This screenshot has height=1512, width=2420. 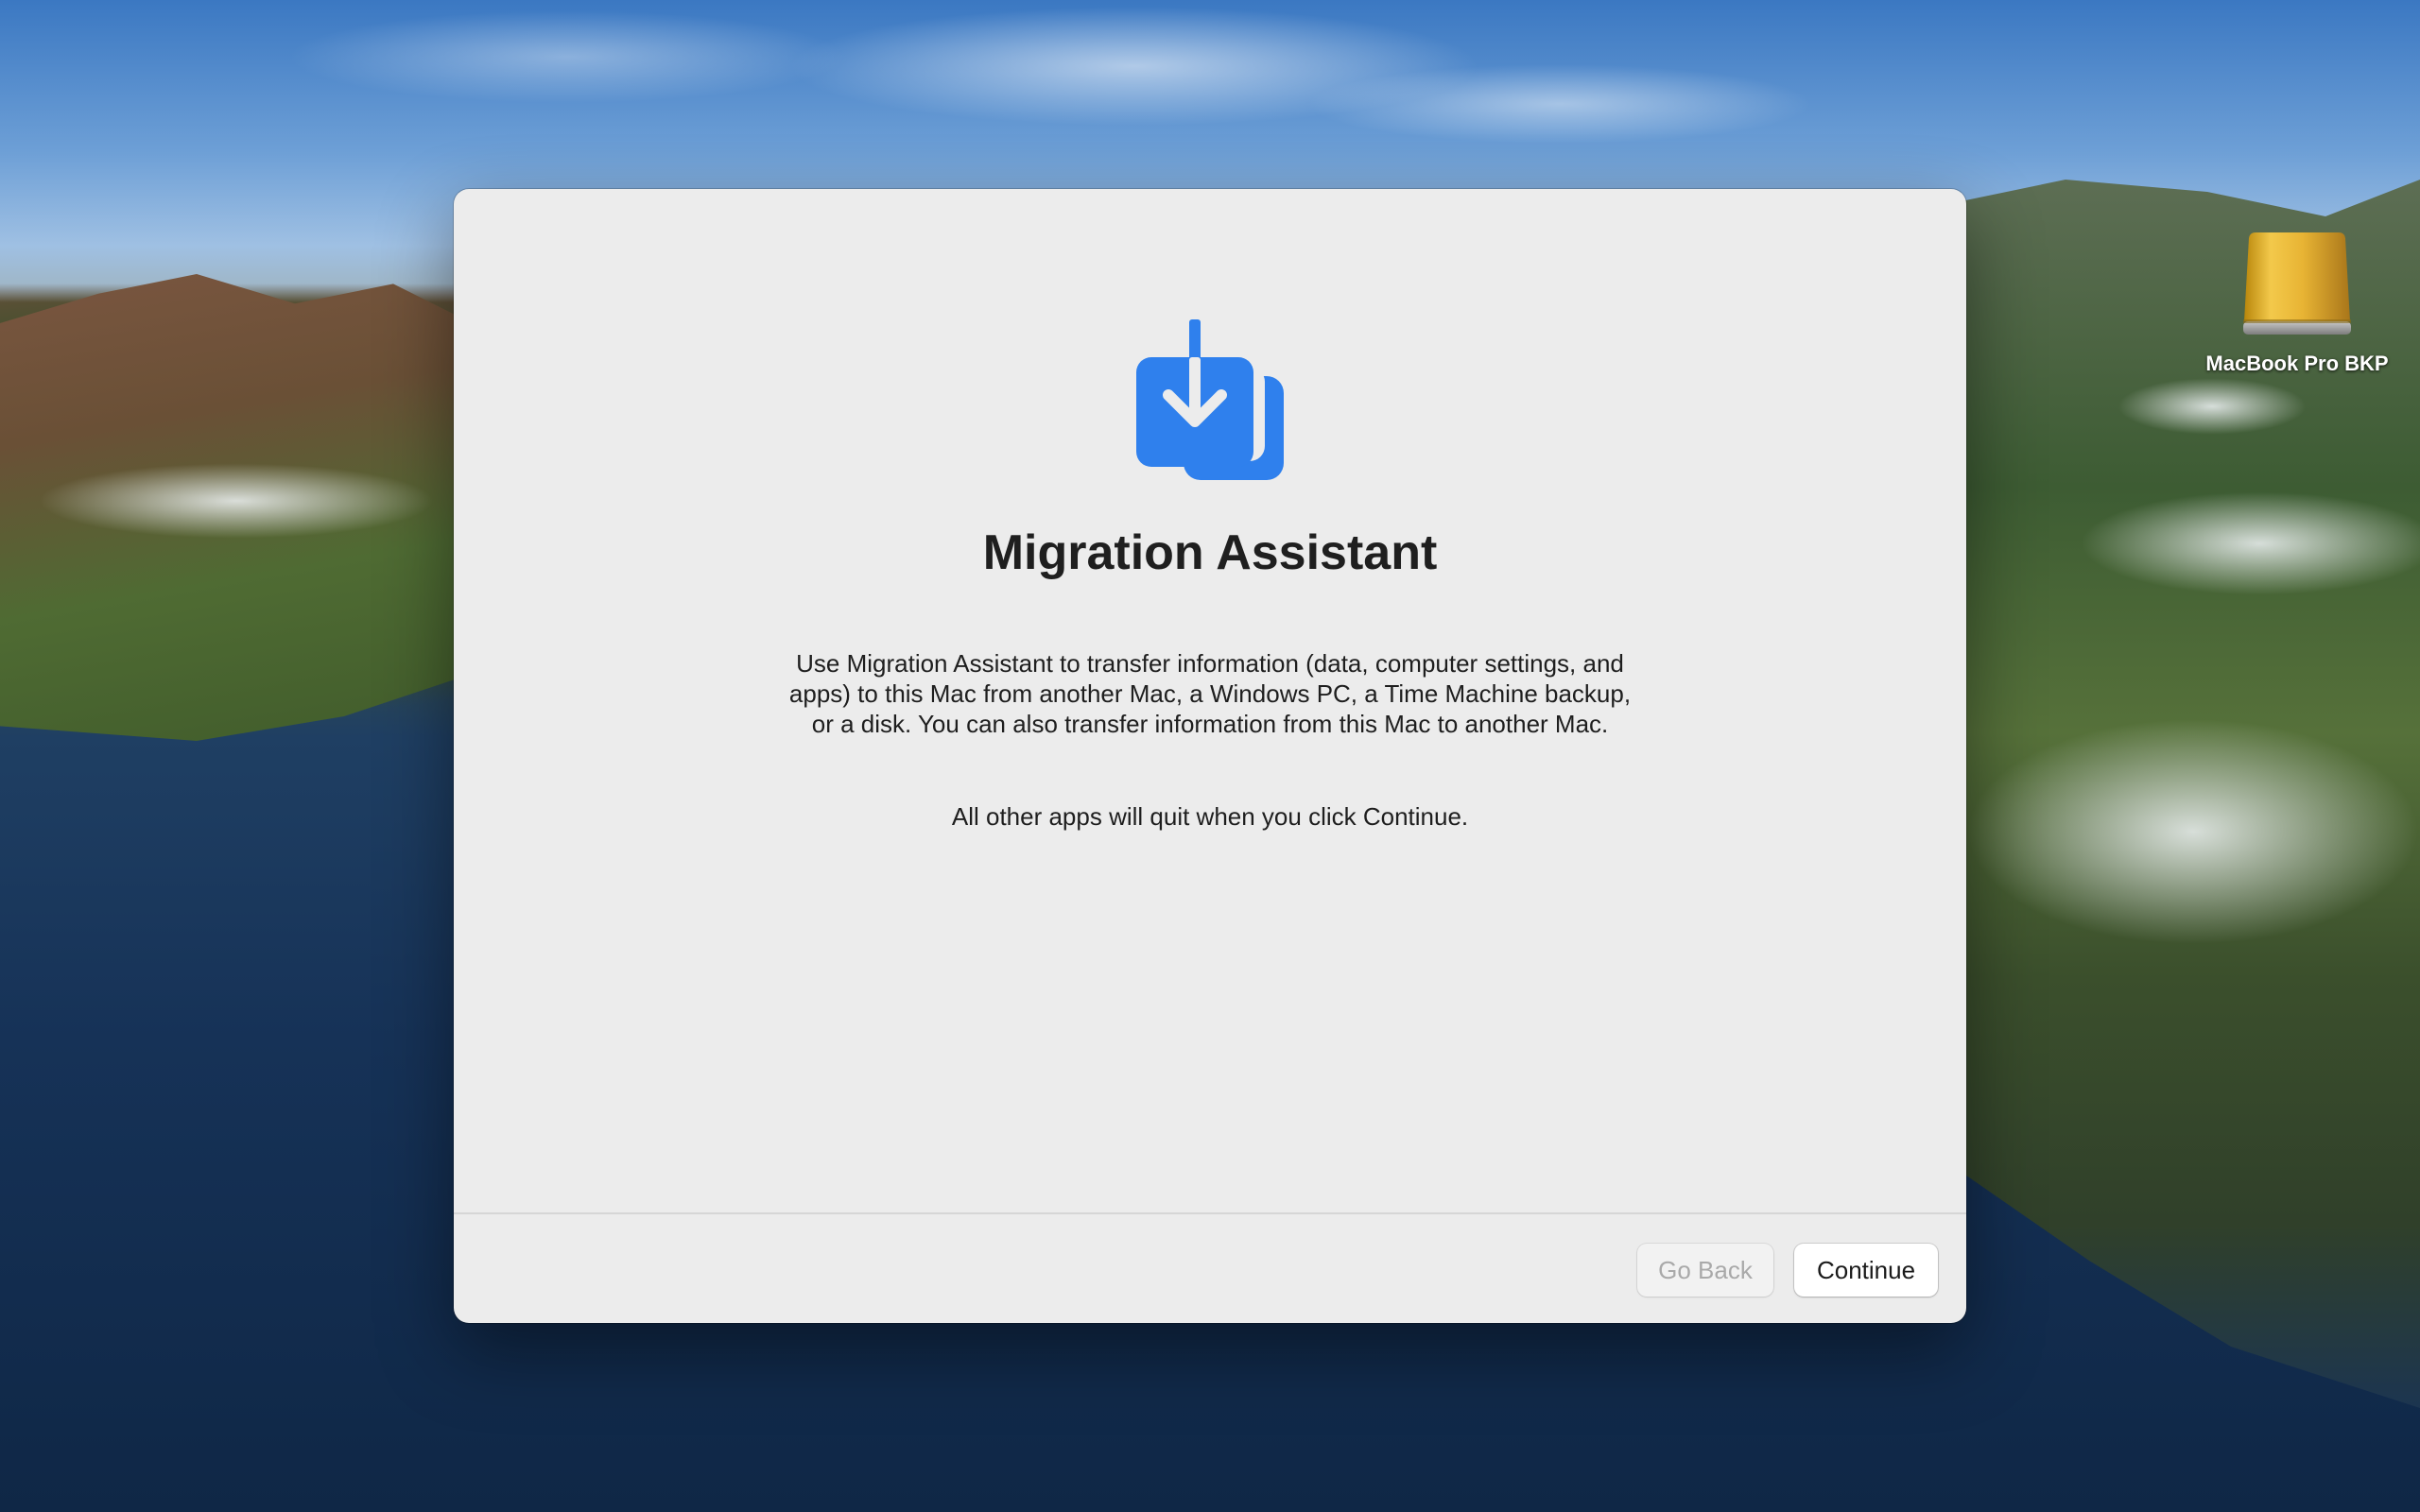 I want to click on footer-divider, so click(x=1210, y=1213).